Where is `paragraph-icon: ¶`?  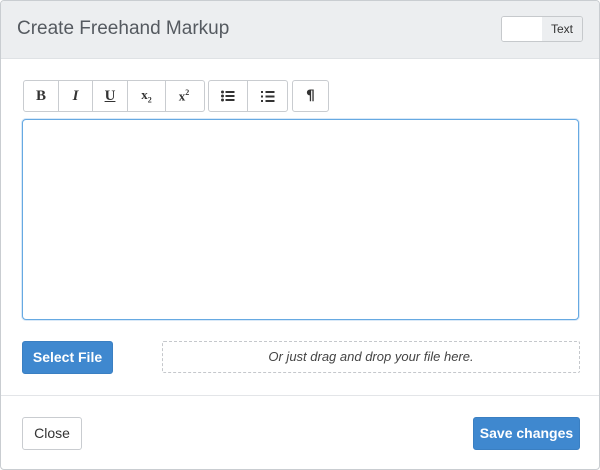
paragraph-icon: ¶ is located at coordinates (310, 96).